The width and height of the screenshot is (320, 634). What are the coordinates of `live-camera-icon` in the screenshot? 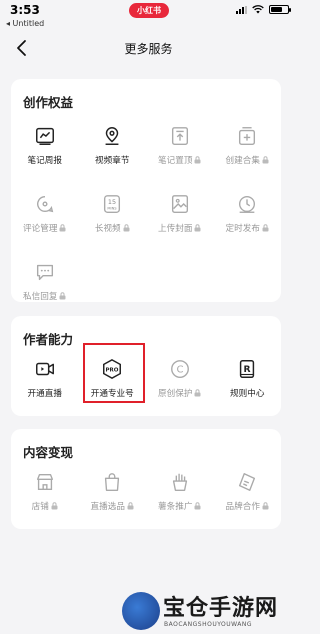 It's located at (45, 369).